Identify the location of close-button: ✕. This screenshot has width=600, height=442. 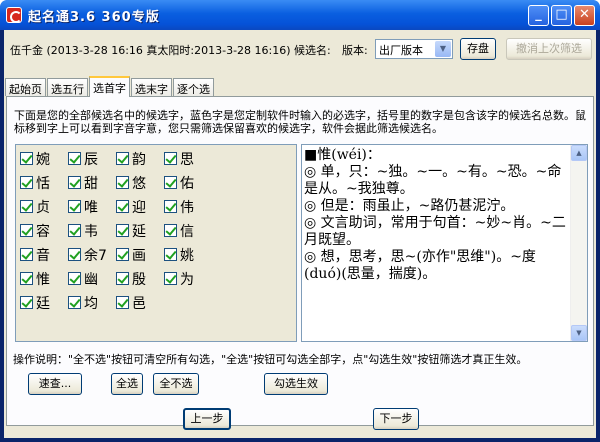
(584, 15).